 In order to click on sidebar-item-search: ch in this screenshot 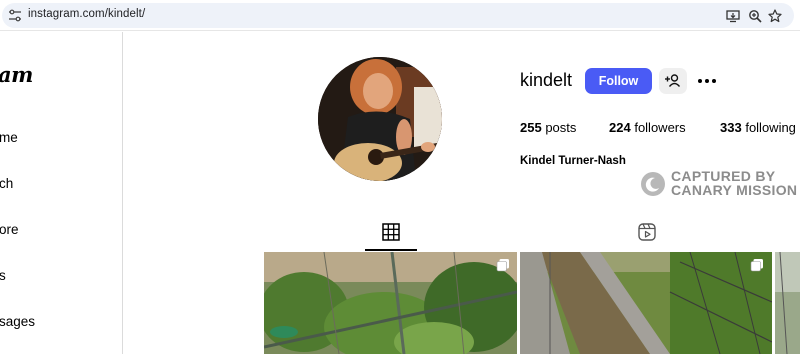, I will do `click(6, 183)`.